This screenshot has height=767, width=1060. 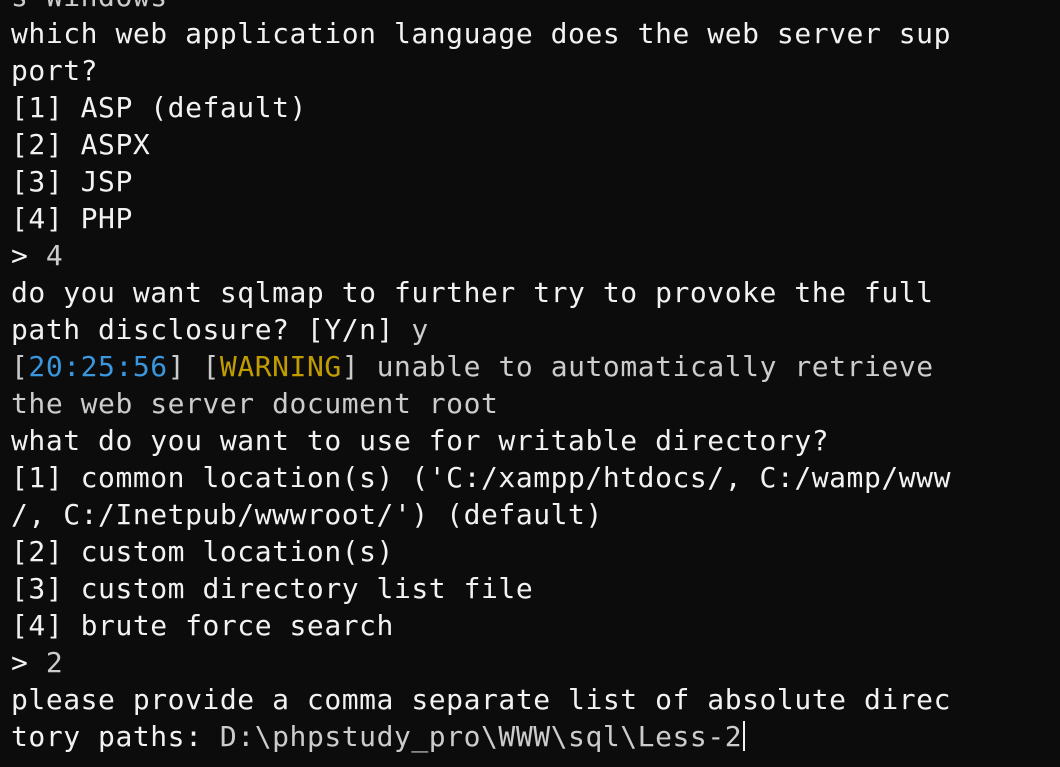 I want to click on log-timestamp: 20:25:56, so click(x=98, y=366).